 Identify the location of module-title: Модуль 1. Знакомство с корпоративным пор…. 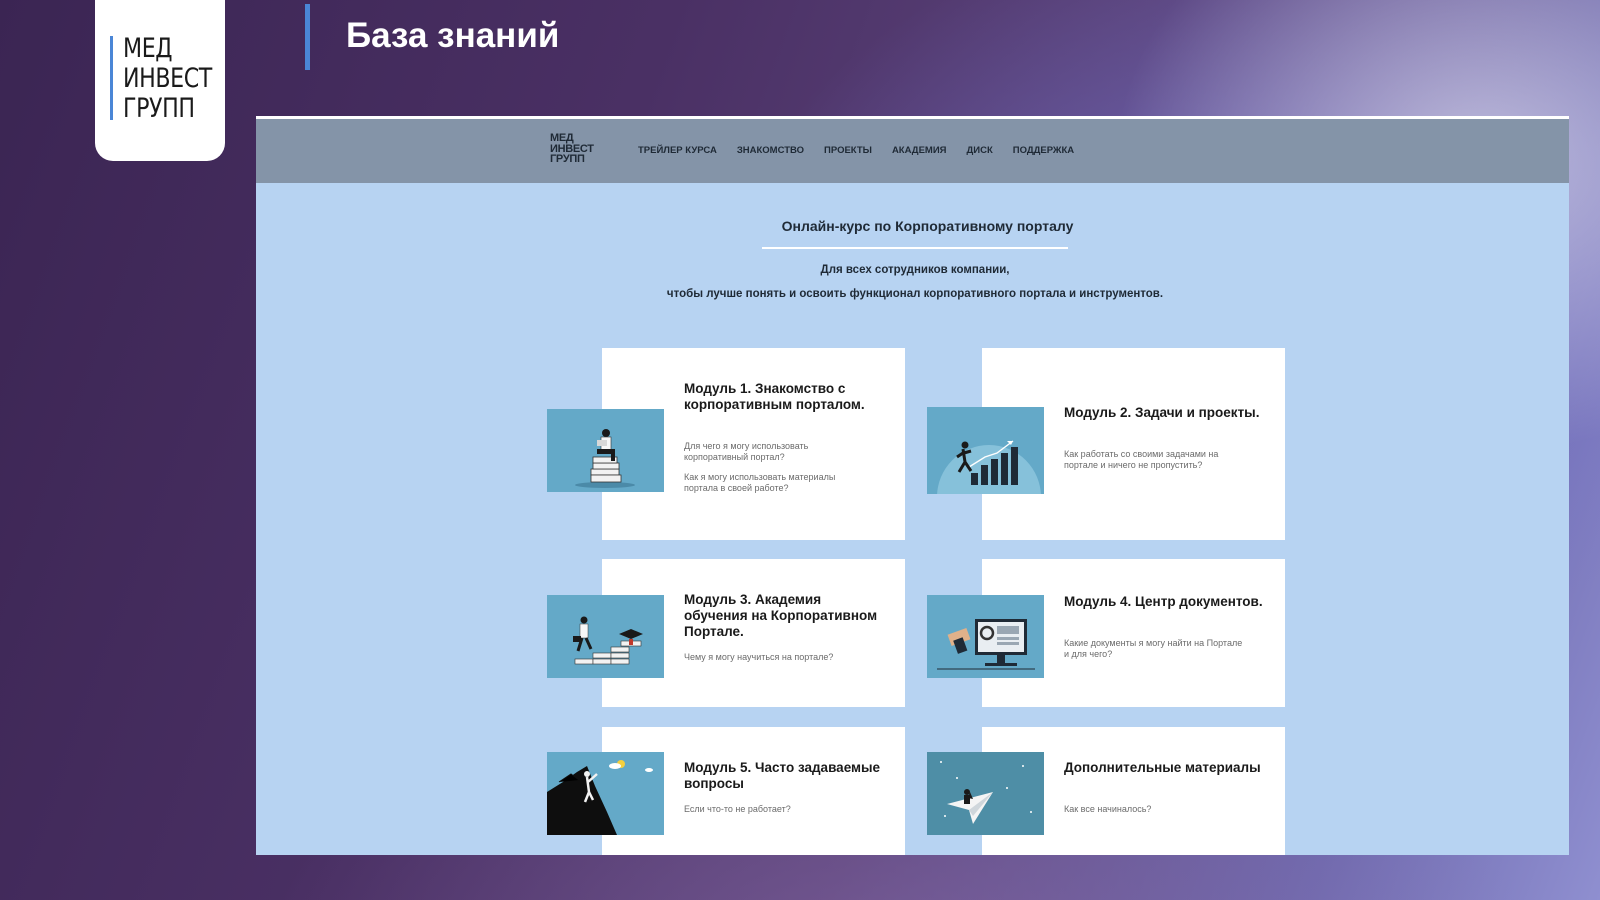
(774, 396).